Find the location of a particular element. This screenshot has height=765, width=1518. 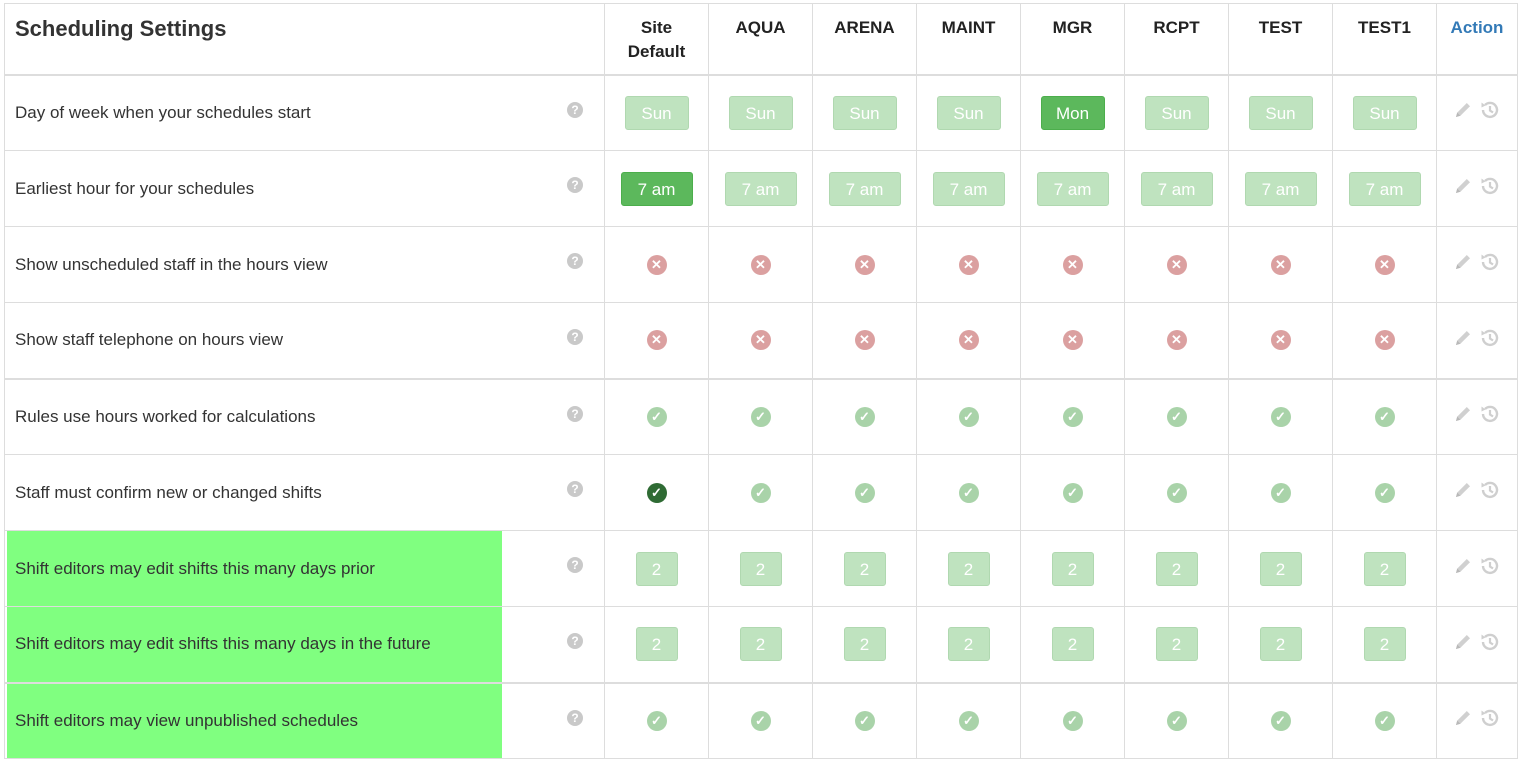

day-value-button: Mon is located at coordinates (1072, 112).